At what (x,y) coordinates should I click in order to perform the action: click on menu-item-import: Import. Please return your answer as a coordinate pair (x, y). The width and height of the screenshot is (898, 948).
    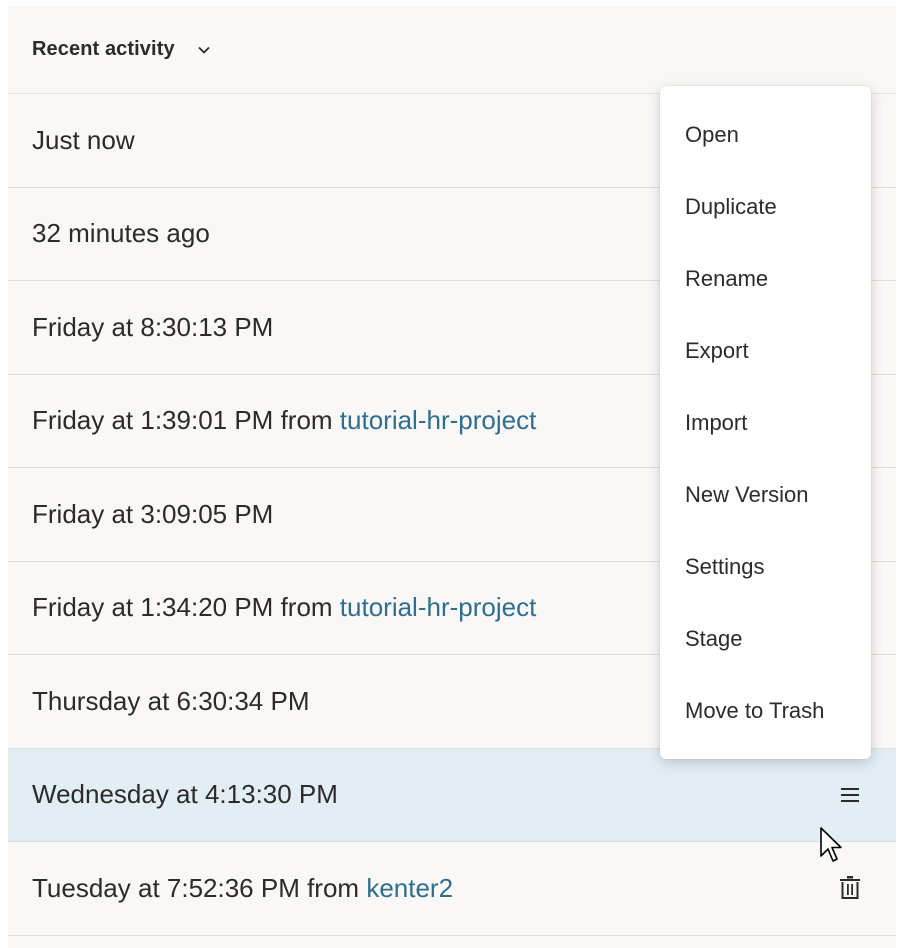
    Looking at the image, I should click on (765, 423).